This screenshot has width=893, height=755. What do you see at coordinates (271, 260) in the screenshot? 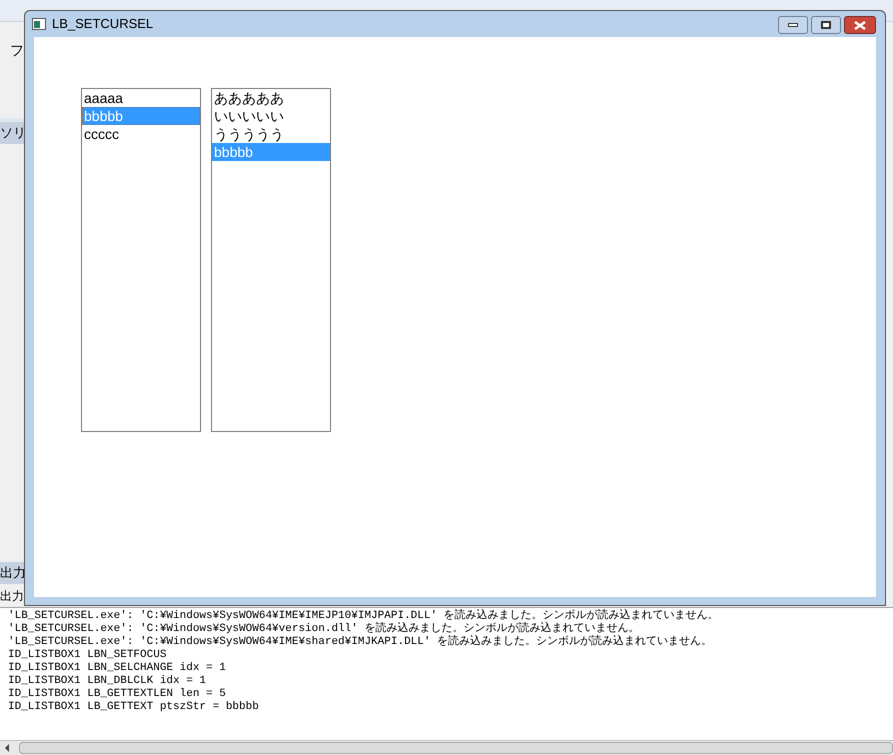
I see `list-box: あああああ いいいいい ううううう bbbbb` at bounding box center [271, 260].